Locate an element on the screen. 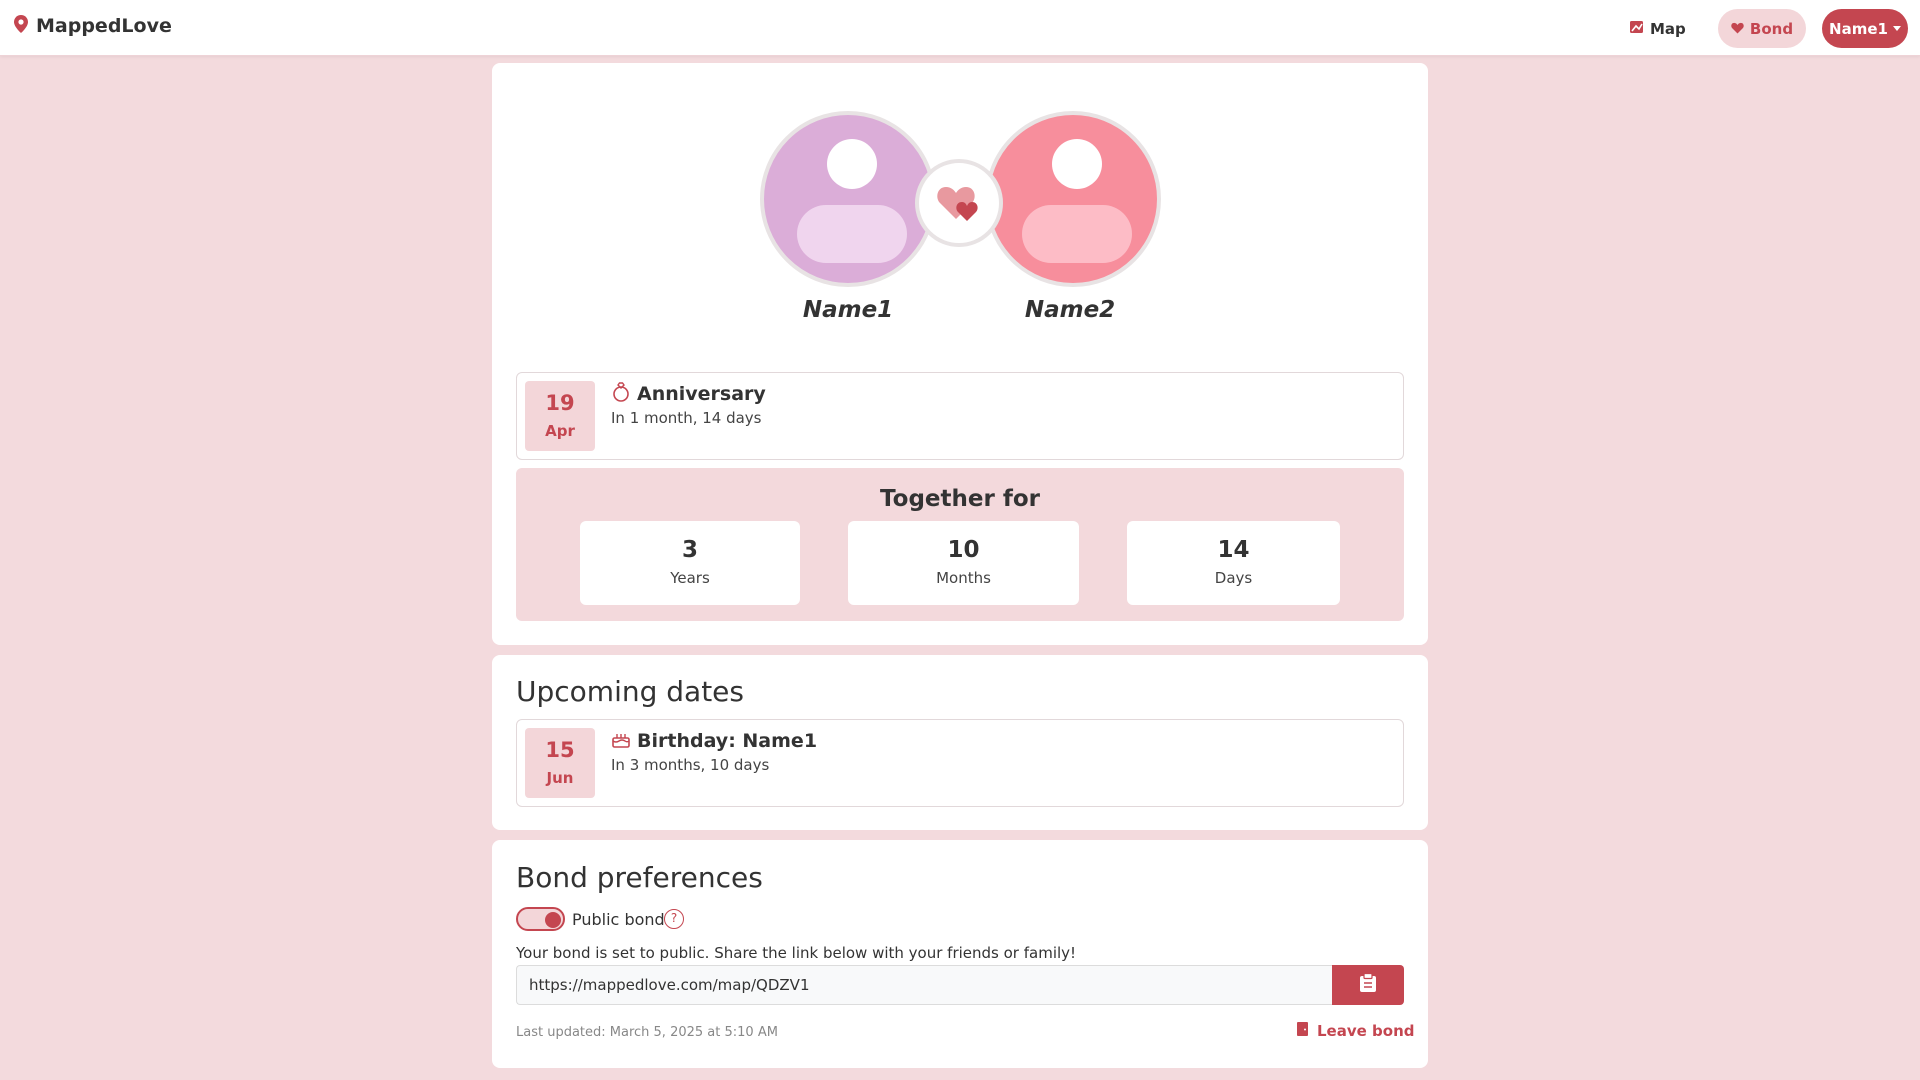 This screenshot has width=1920, height=1080. stat-value: 3 is located at coordinates (689, 550).